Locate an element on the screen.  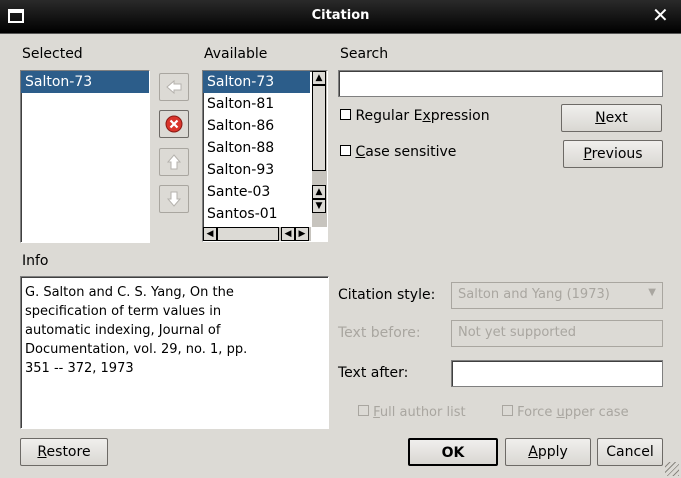
window-title: Citation is located at coordinates (340, 15).